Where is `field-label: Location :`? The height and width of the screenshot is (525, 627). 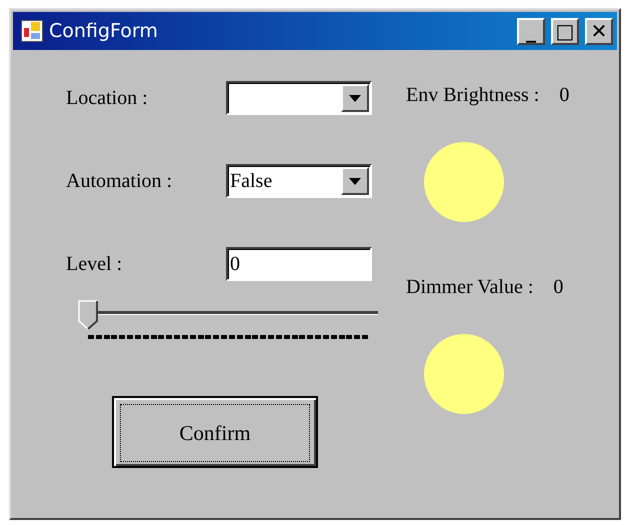 field-label: Location : is located at coordinates (107, 98).